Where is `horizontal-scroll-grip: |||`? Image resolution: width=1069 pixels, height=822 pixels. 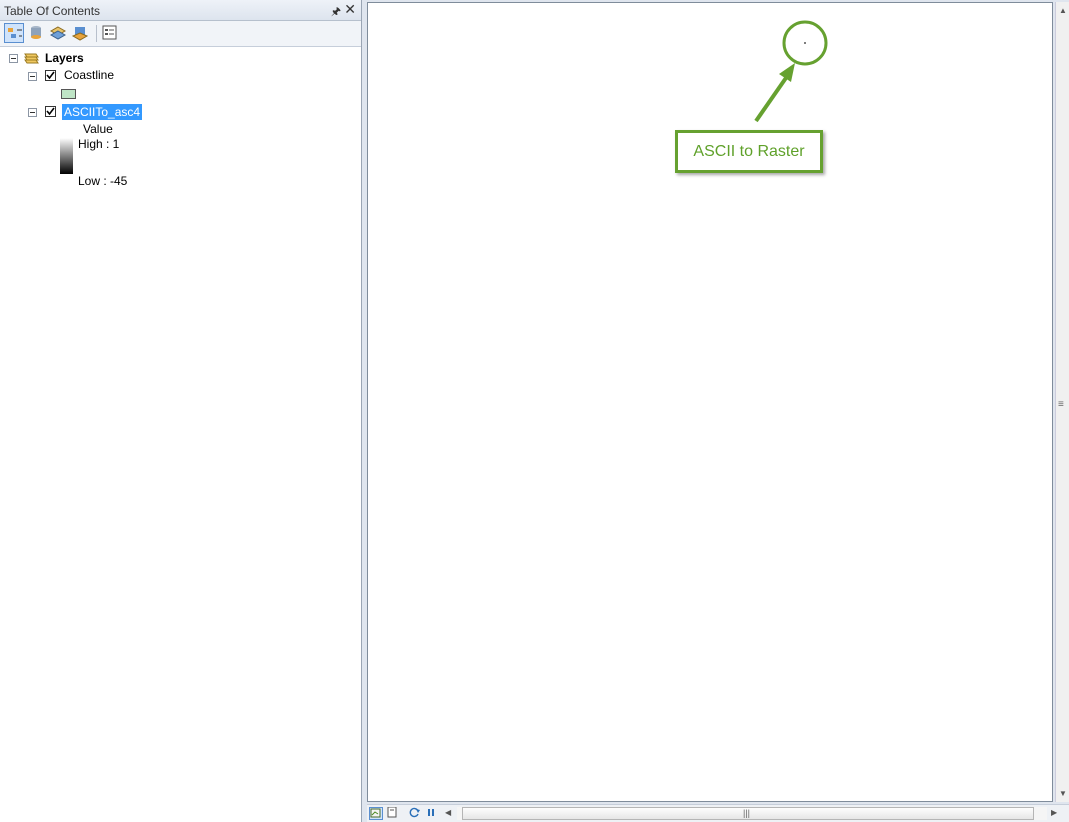 horizontal-scroll-grip: ||| is located at coordinates (747, 813).